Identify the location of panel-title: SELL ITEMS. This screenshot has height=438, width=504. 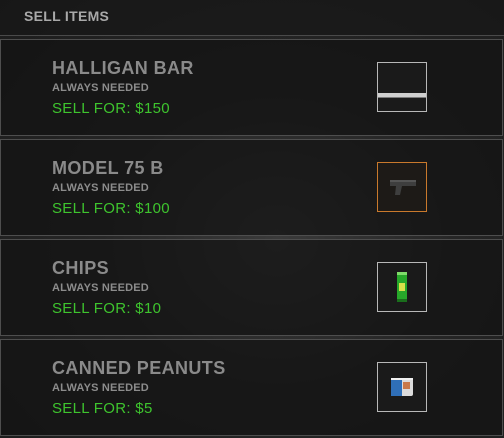
(67, 16).